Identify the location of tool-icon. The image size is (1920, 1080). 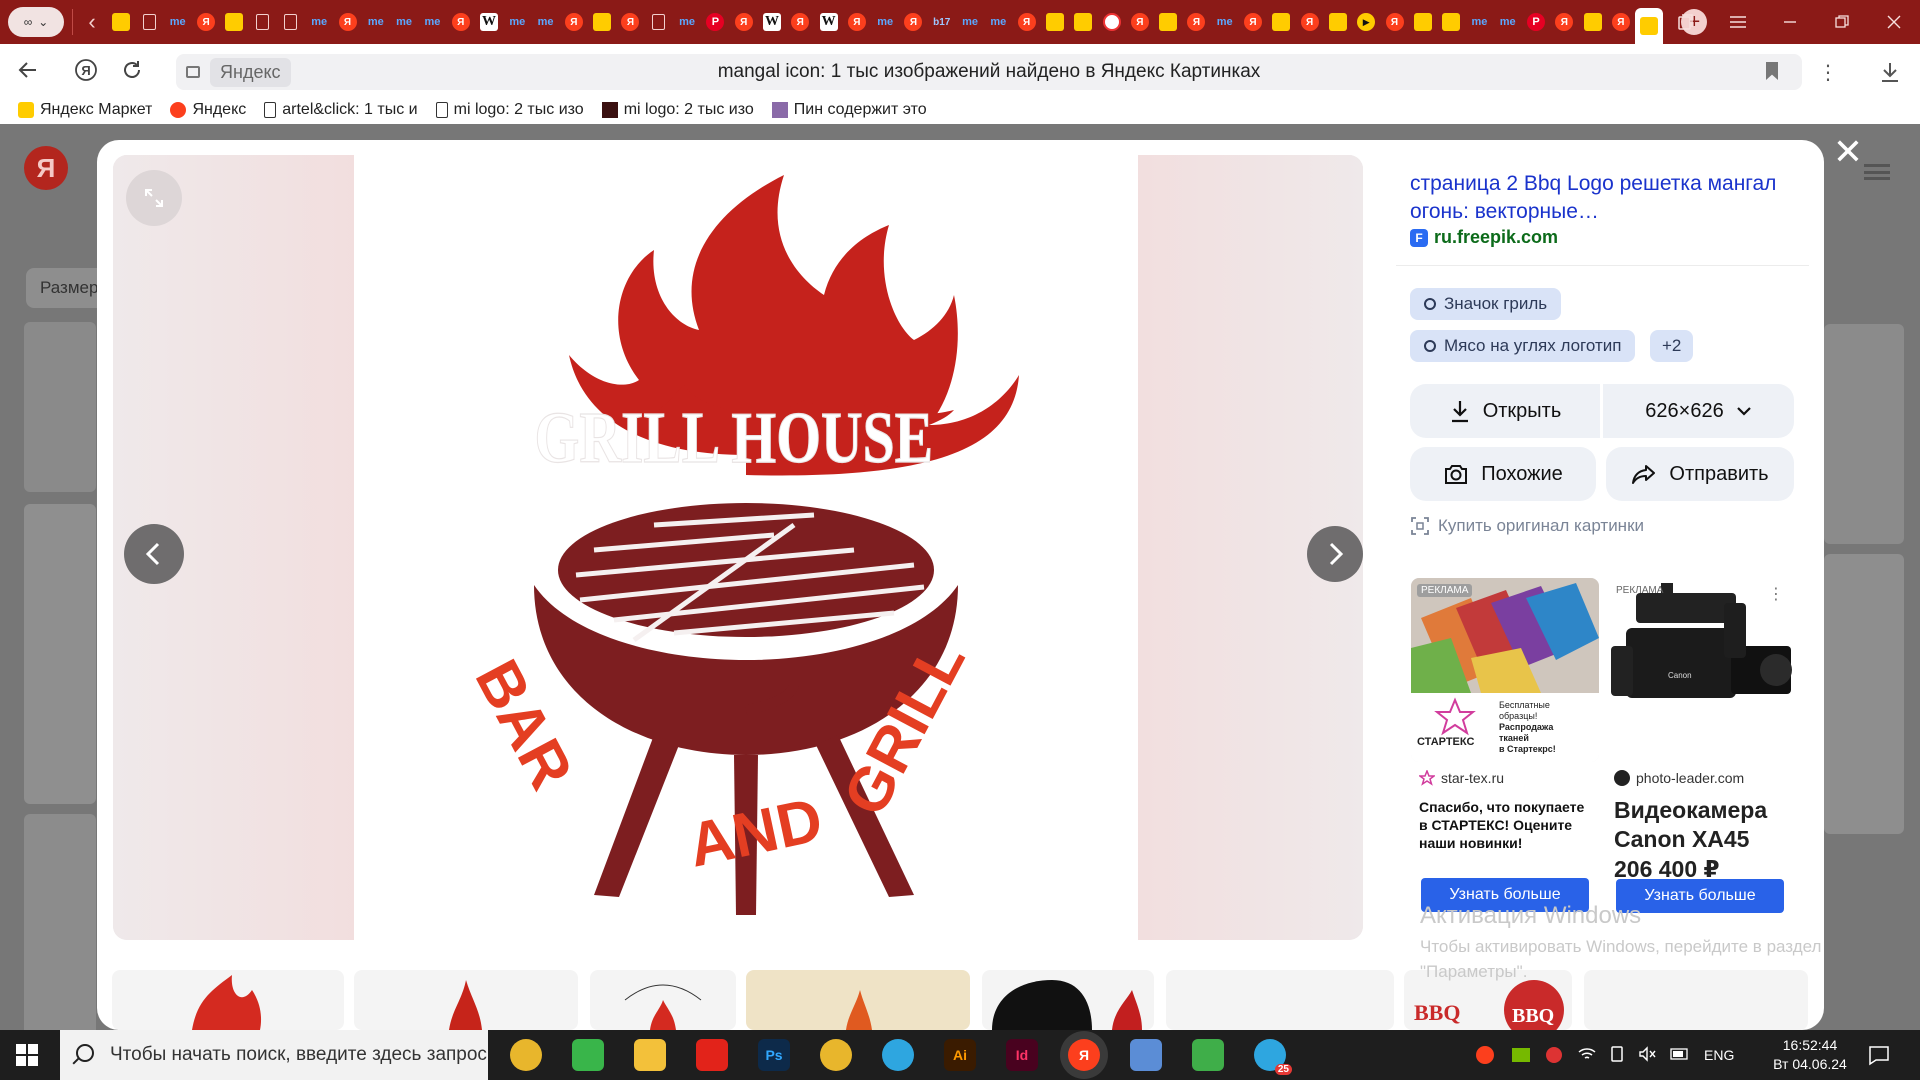
(1208, 1055).